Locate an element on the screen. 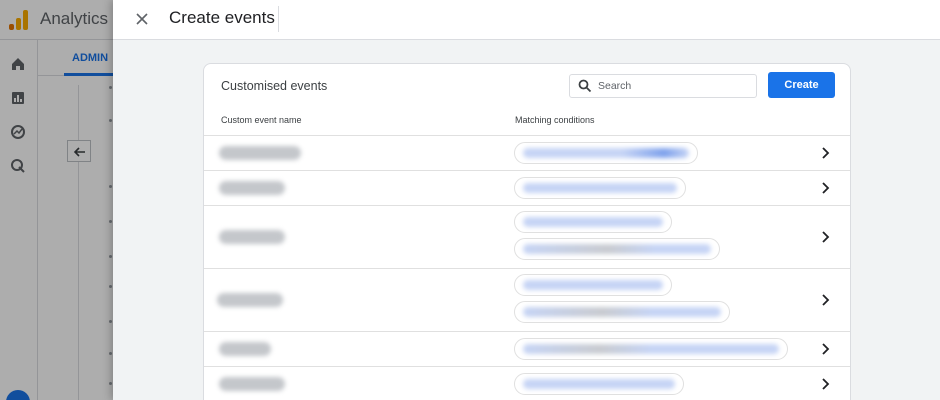 This screenshot has width=940, height=400. column-header-matching-conditions: Matching conditions is located at coordinates (555, 120).